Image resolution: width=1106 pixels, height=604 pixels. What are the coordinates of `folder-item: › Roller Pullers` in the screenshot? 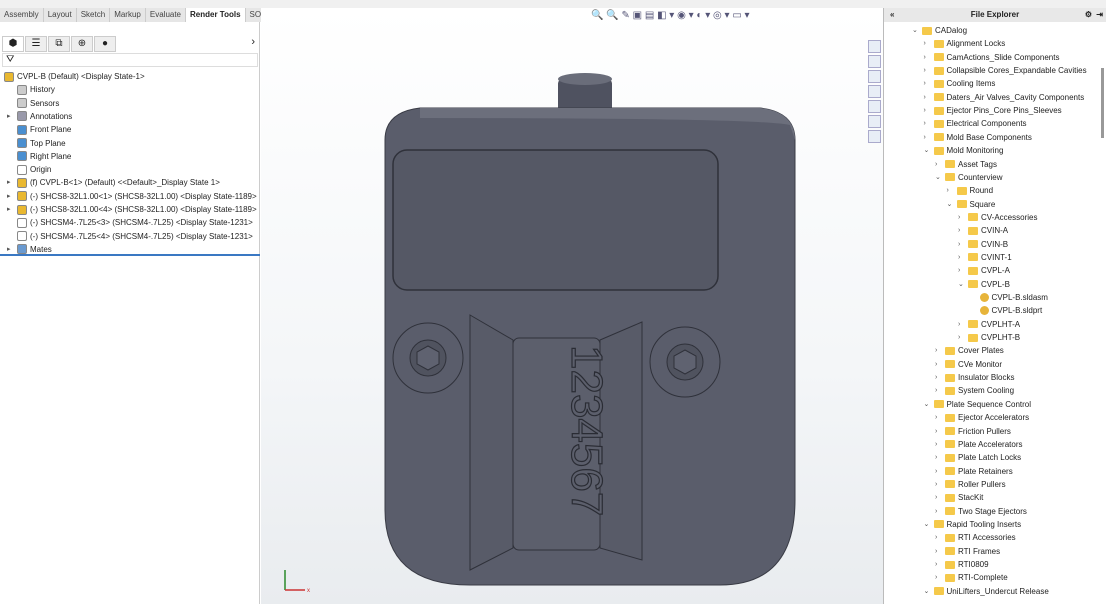 It's located at (970, 484).